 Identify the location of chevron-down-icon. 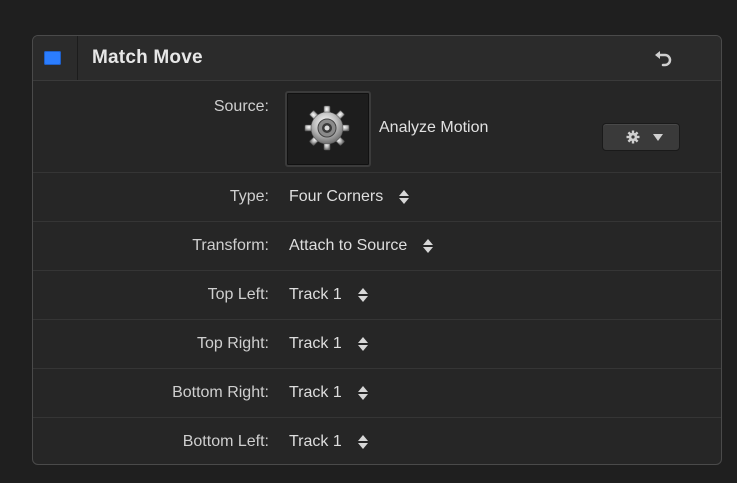
(658, 137).